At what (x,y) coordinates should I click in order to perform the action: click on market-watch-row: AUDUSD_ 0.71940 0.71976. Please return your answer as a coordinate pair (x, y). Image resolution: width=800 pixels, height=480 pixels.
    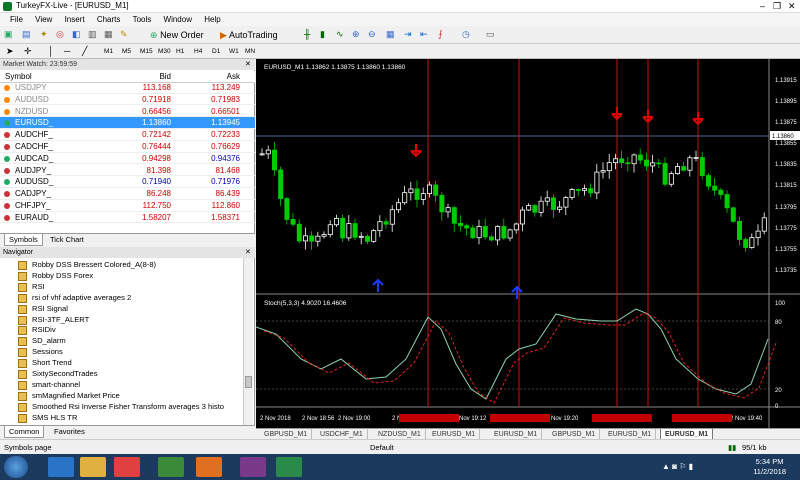
    Looking at the image, I should click on (127, 182).